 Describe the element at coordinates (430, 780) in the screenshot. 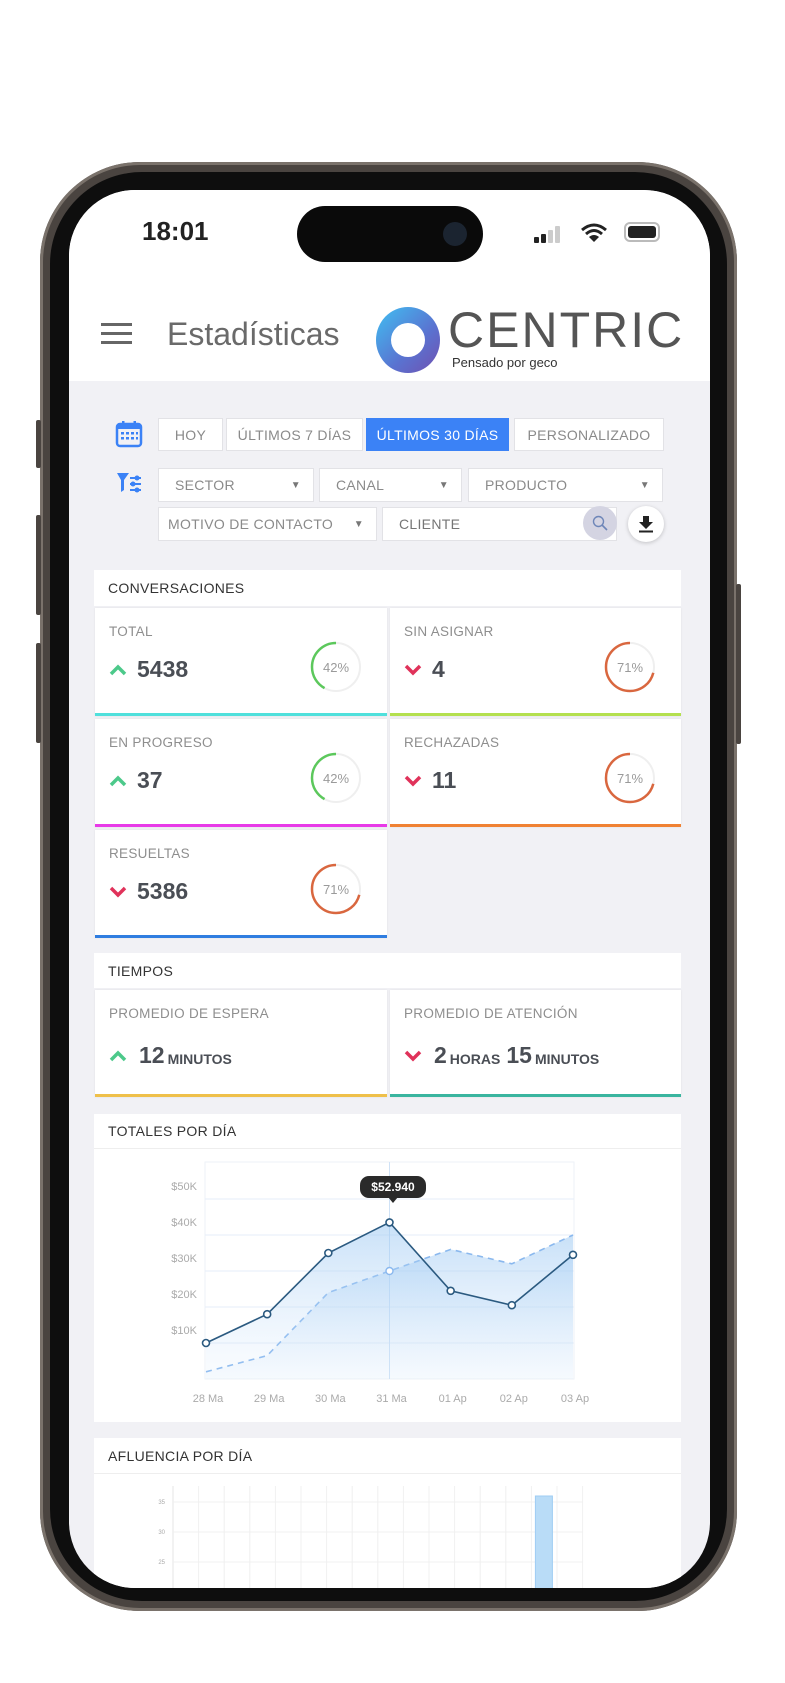

I see `stat-value: 11` at that location.